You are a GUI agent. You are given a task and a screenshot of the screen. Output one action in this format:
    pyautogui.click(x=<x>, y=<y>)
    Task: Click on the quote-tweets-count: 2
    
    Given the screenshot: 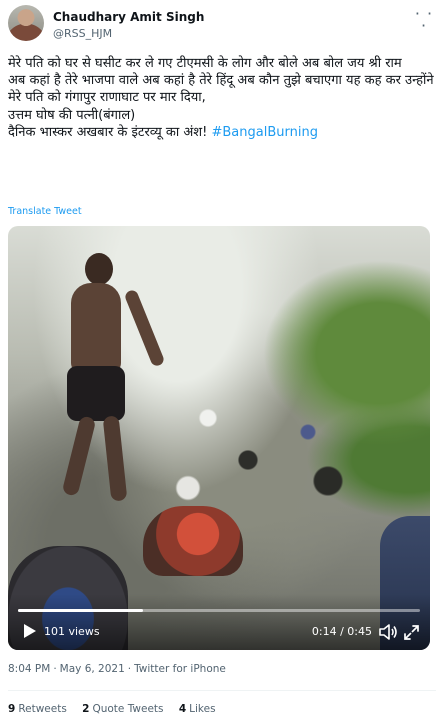 What is the action you would take?
    pyautogui.click(x=86, y=709)
    